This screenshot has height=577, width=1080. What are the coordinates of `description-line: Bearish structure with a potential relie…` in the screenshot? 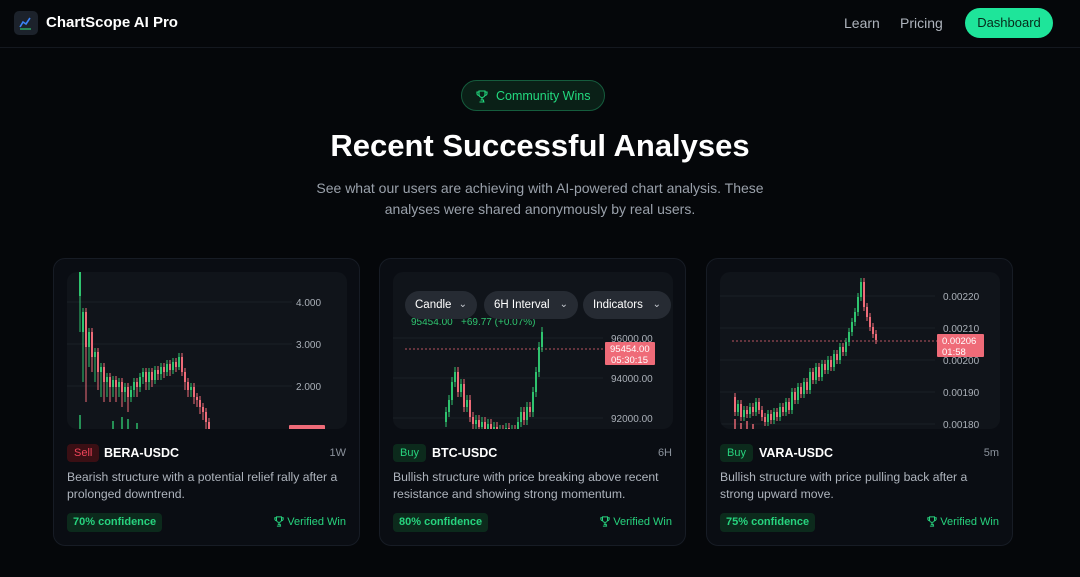 It's located at (202, 477).